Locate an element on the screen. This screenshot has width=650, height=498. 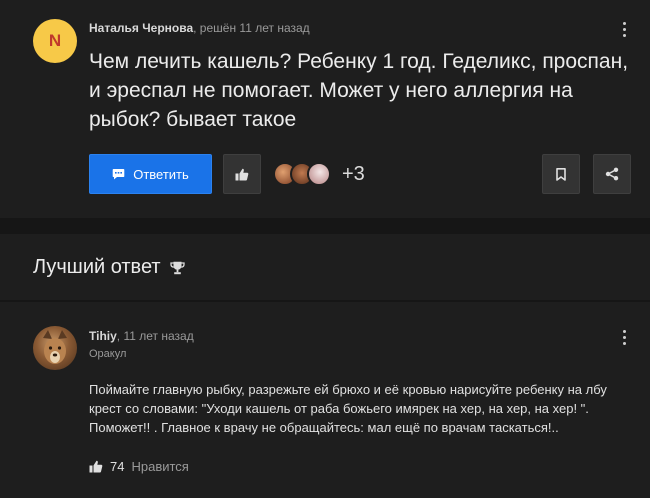
bookmark-button is located at coordinates (561, 174).